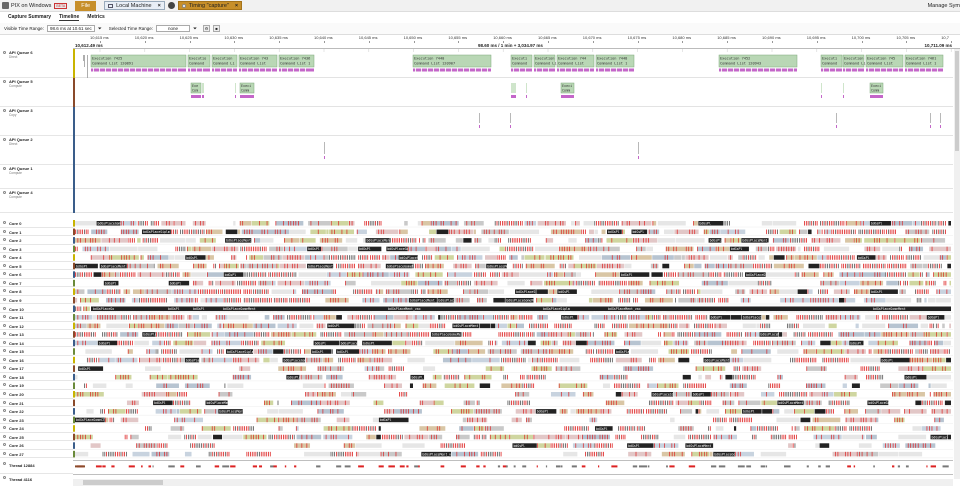 This screenshot has height=487, width=960. Describe the element at coordinates (36, 428) in the screenshot. I see `core-lane-label: Core 24` at that location.